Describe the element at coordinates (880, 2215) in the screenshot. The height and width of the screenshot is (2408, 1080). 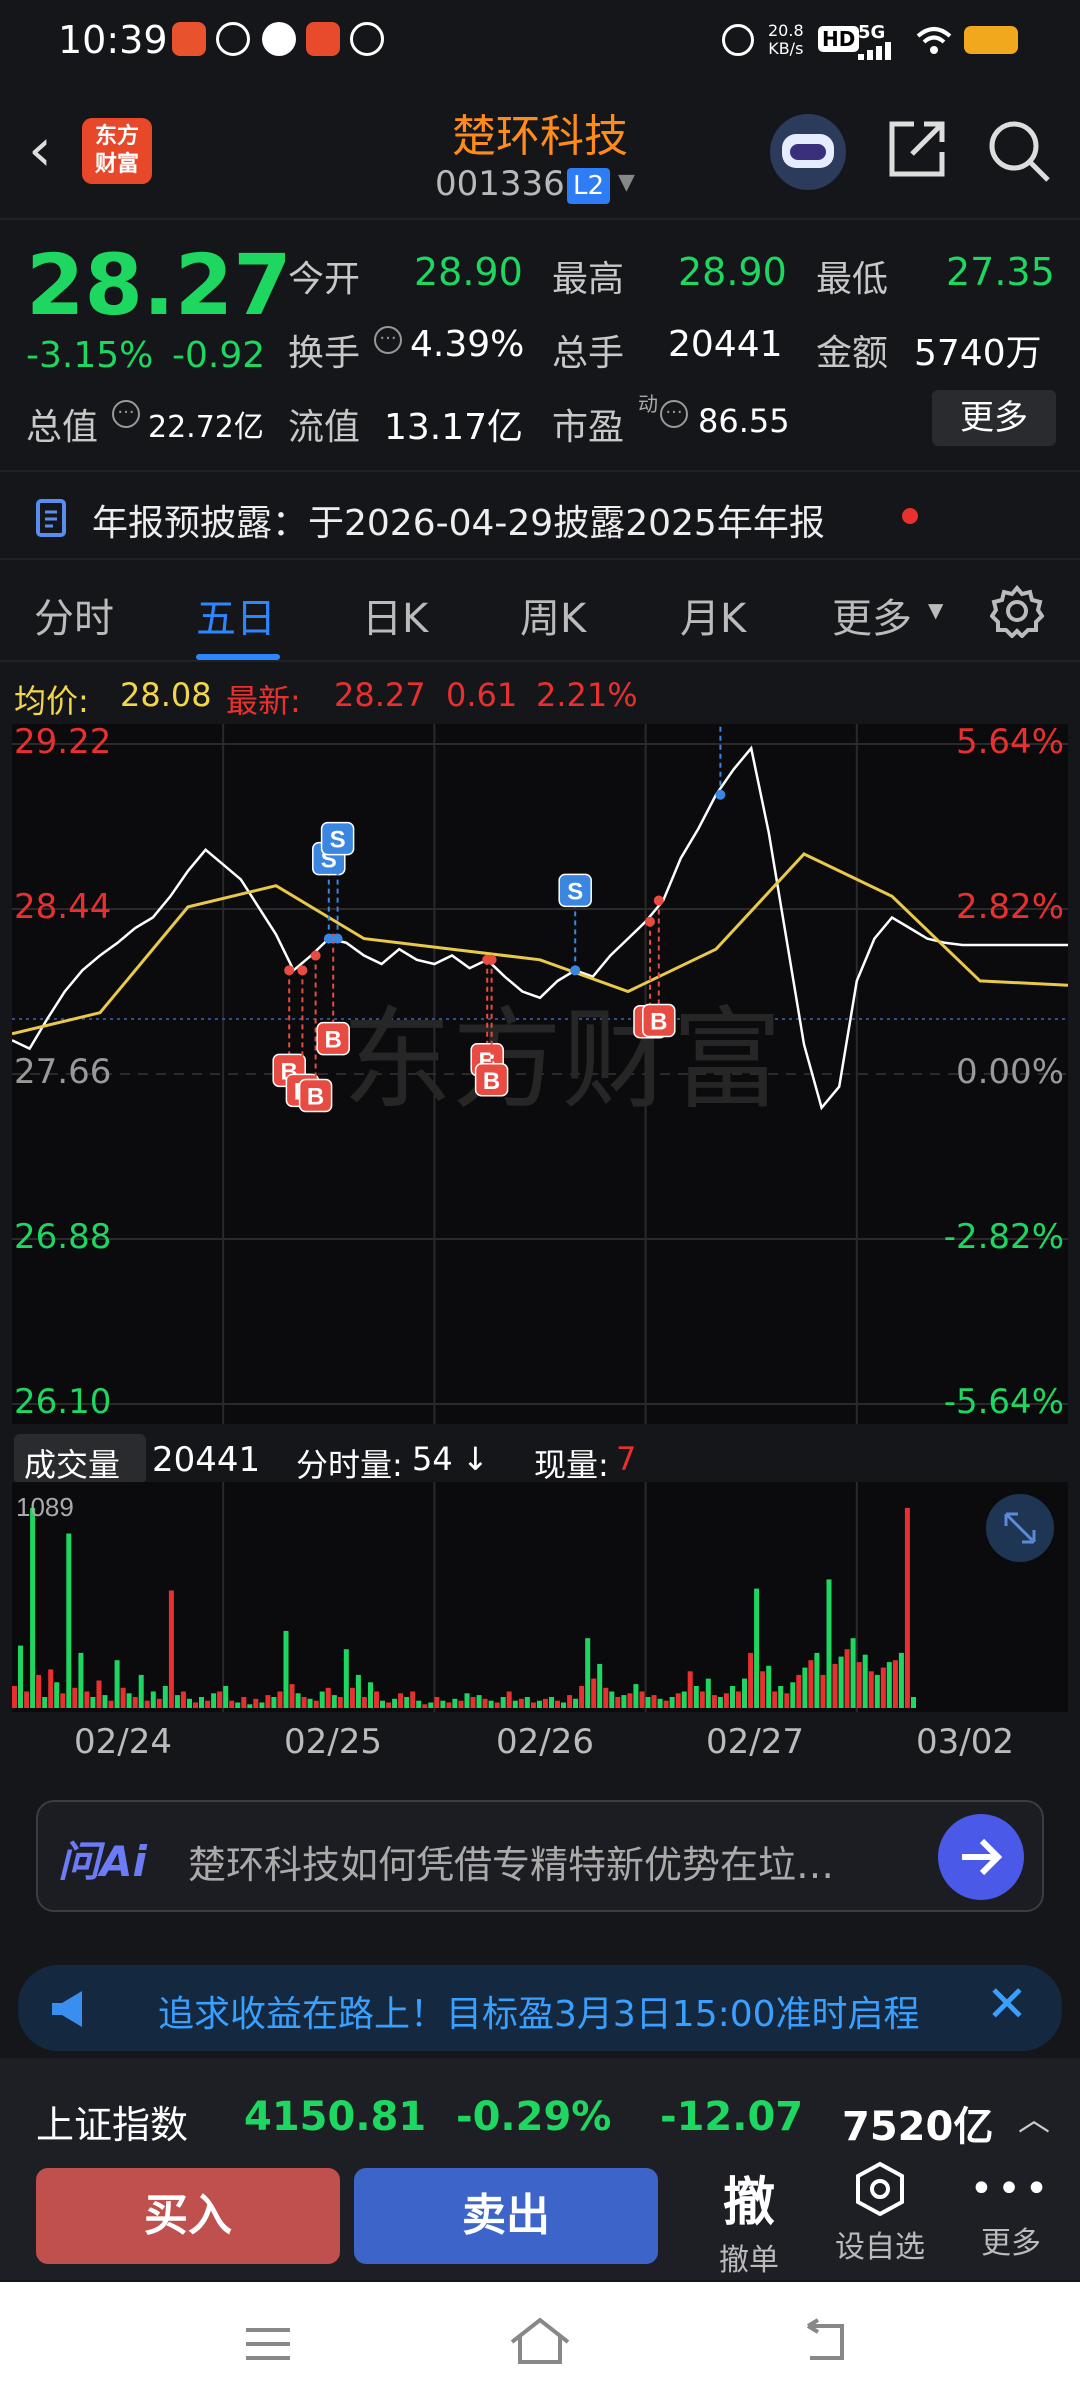
I see `add-watchlist-button: 设自选` at that location.